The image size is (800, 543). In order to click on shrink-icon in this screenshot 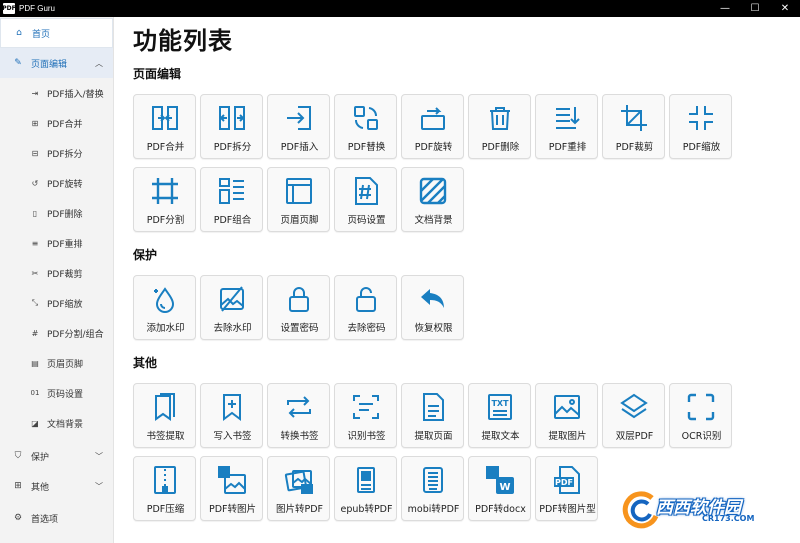, I will do `click(701, 118)`.